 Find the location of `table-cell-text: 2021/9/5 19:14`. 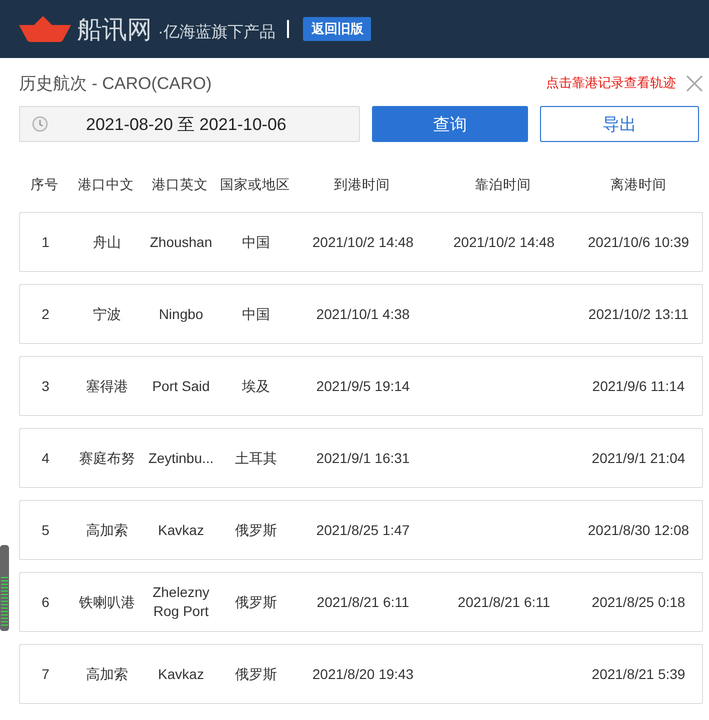

table-cell-text: 2021/9/5 19:14 is located at coordinates (363, 386).